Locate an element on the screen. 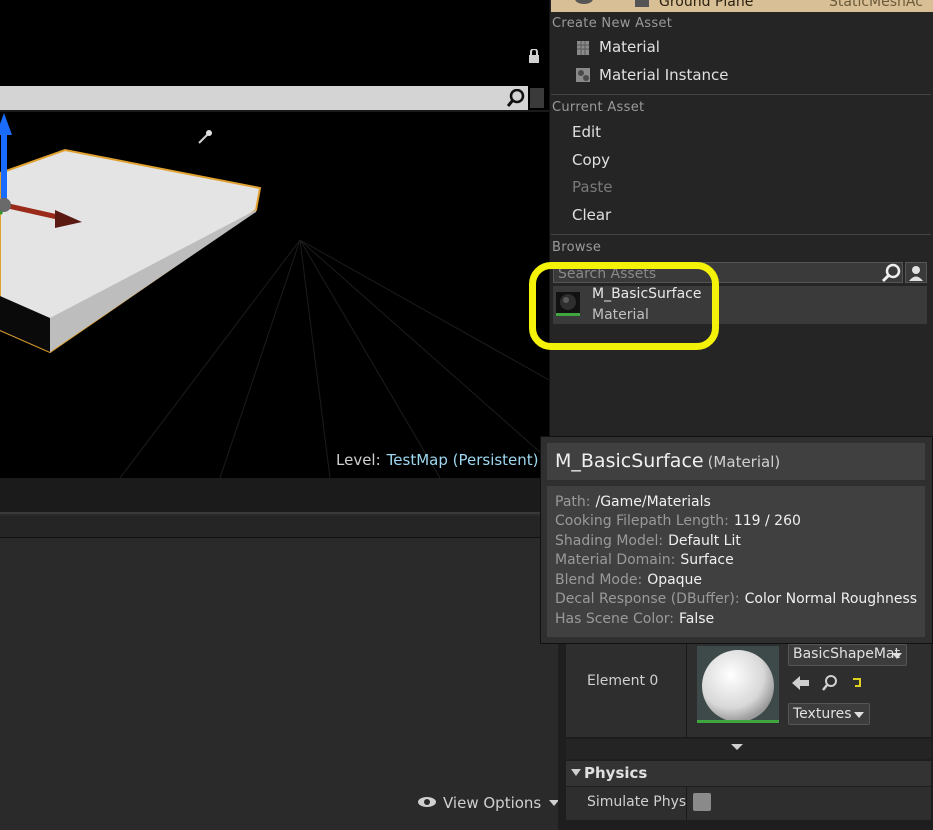 Image resolution: width=933 pixels, height=830 pixels. tooltip-title: M_BasicSurface (Material) is located at coordinates (667, 461).